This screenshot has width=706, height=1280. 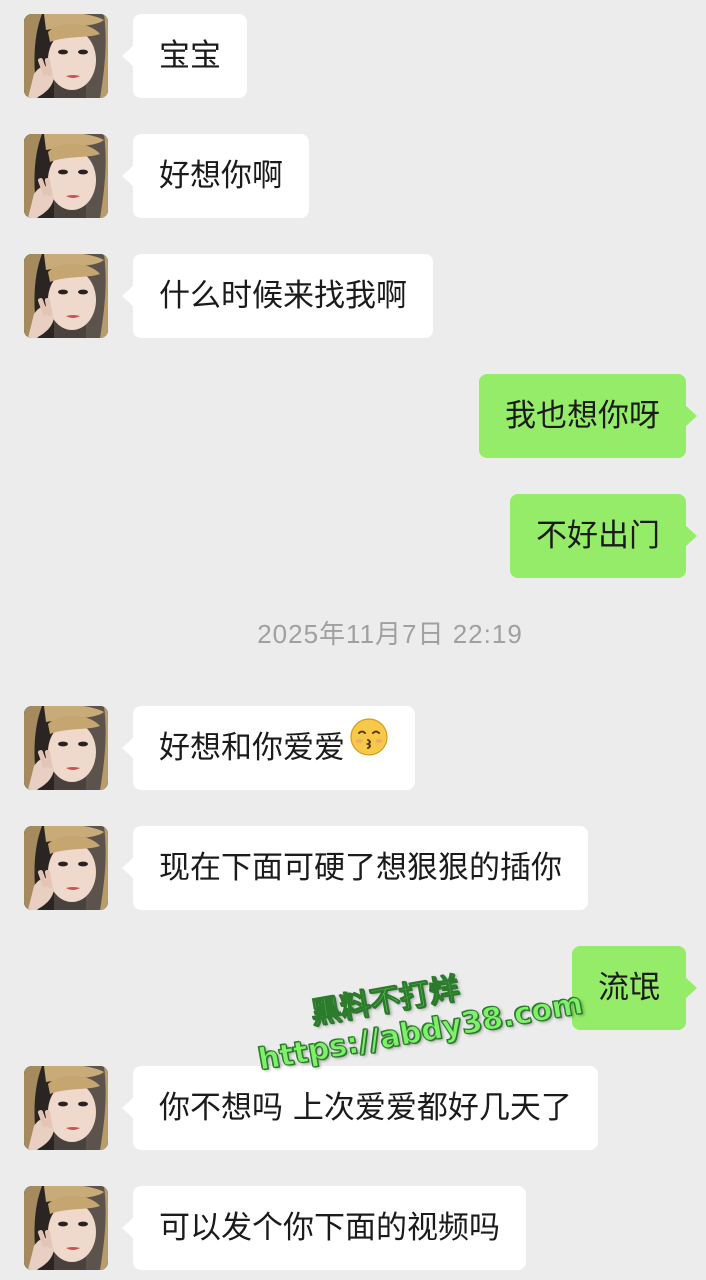 I want to click on chat-timestamp: 2025年11月7日 22:19, so click(x=390, y=634).